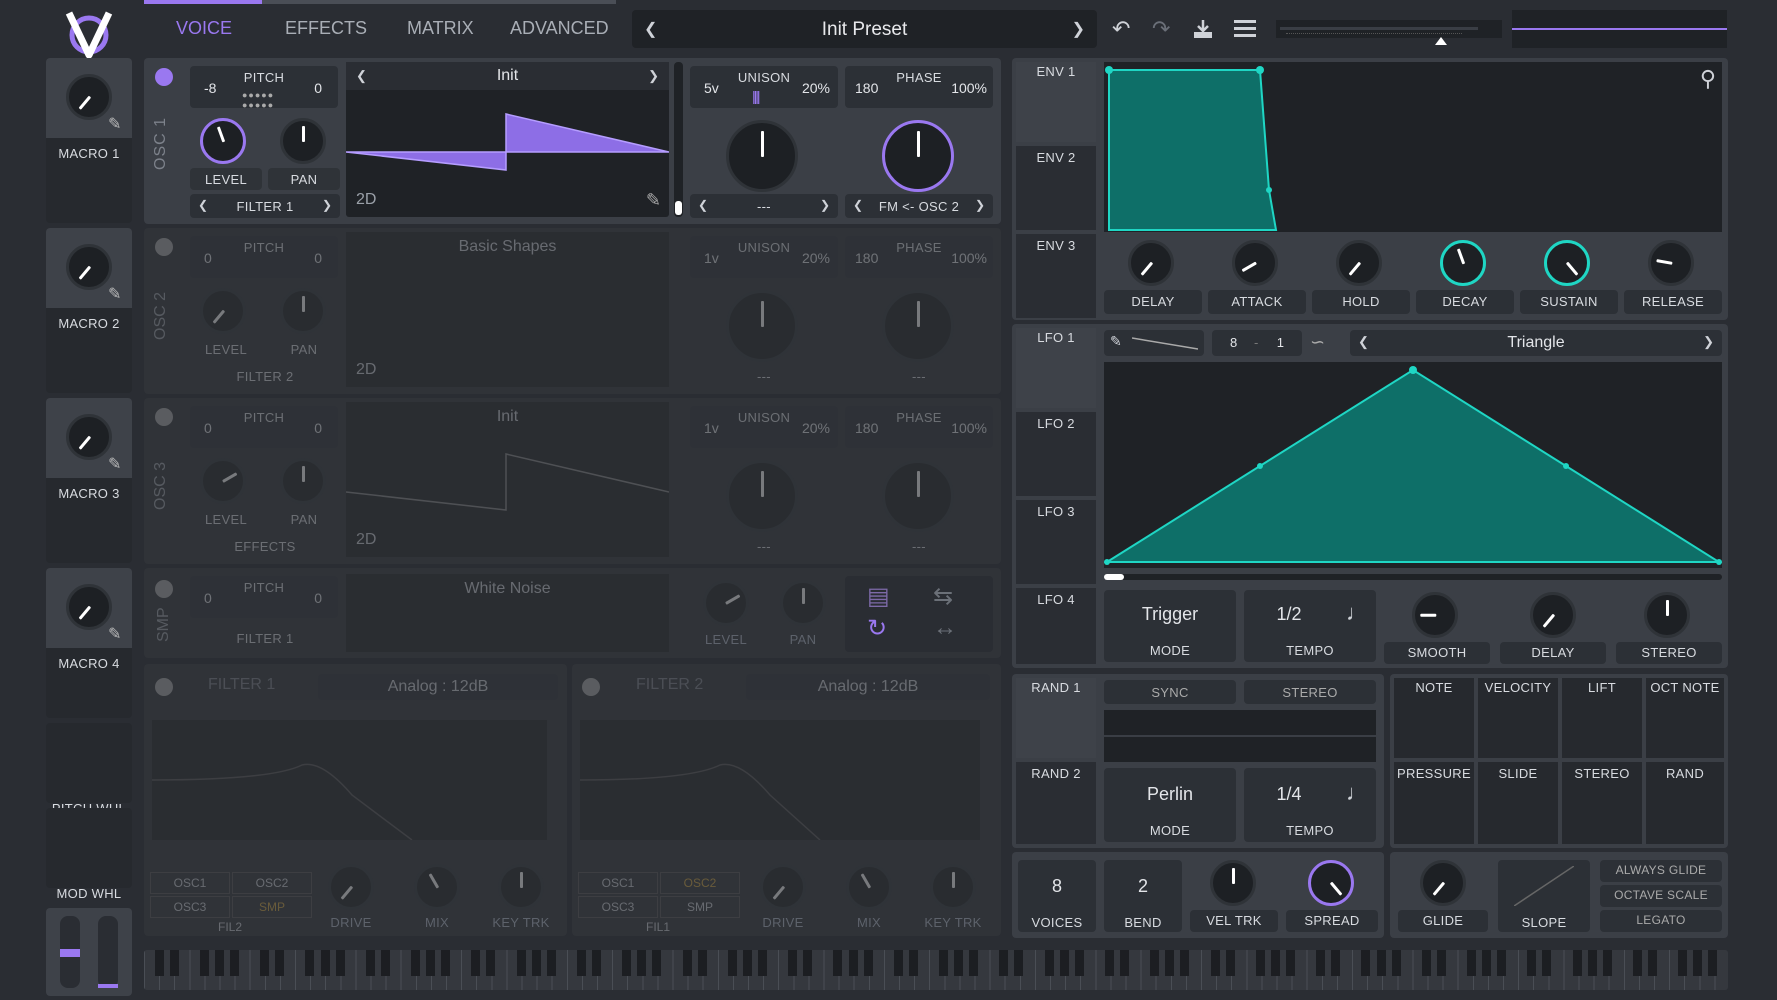  Describe the element at coordinates (272, 907) in the screenshot. I see `filter-1-src-smp: SMP` at that location.